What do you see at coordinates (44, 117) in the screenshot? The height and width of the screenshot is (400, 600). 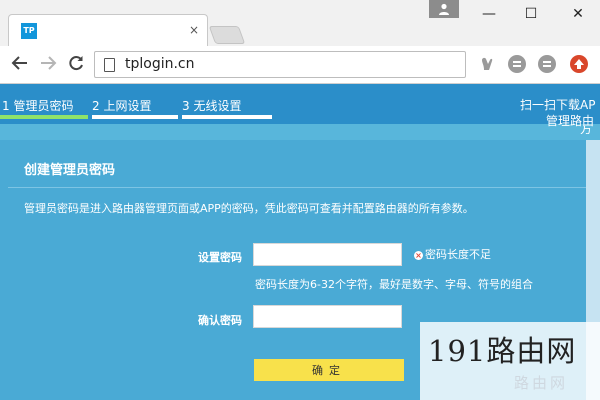 I see `step-progress-active` at bounding box center [44, 117].